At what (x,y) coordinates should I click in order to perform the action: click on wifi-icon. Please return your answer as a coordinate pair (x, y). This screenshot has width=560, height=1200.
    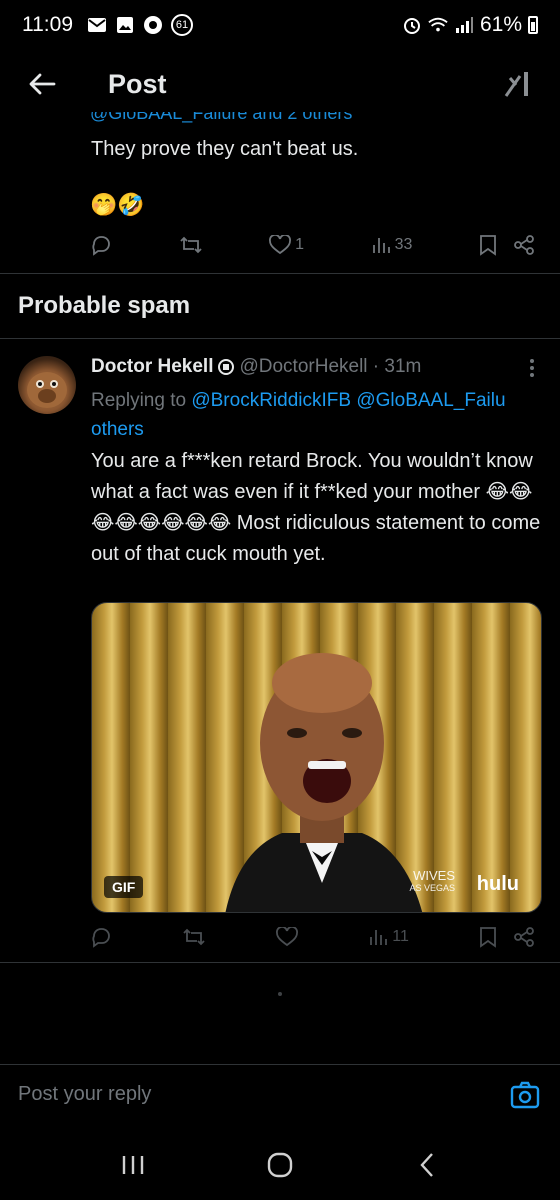
    Looking at the image, I should click on (438, 25).